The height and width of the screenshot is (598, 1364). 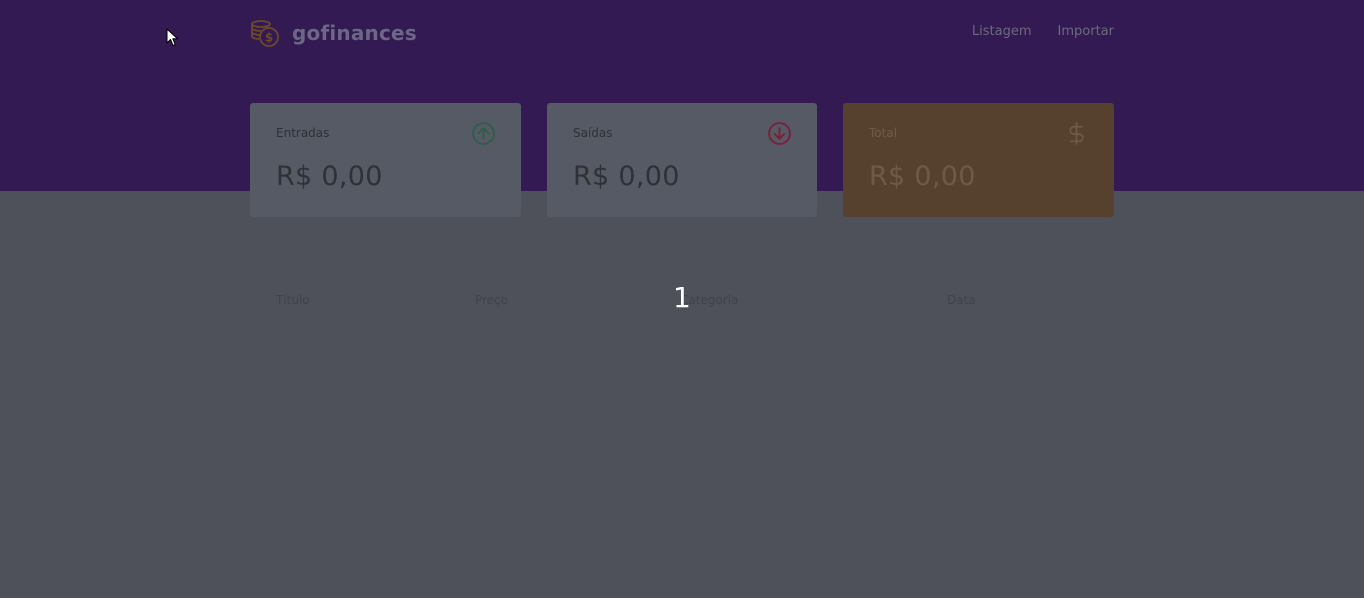 I want to click on outcome-value: R$ 0,00, so click(x=626, y=176).